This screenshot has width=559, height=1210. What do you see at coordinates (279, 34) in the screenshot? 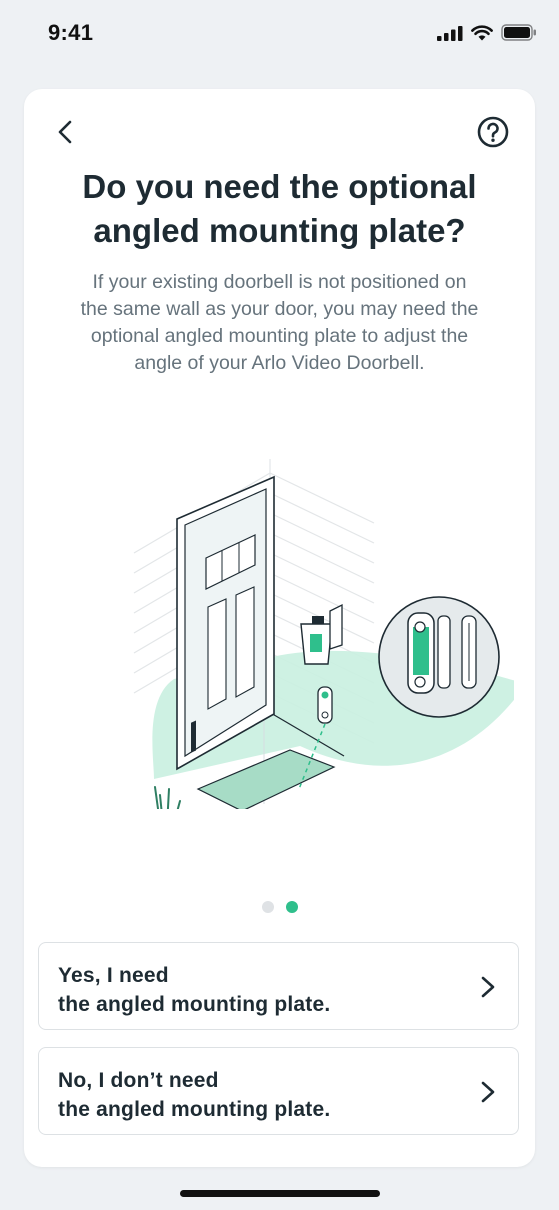
I see `status-bar: 9:41` at bounding box center [279, 34].